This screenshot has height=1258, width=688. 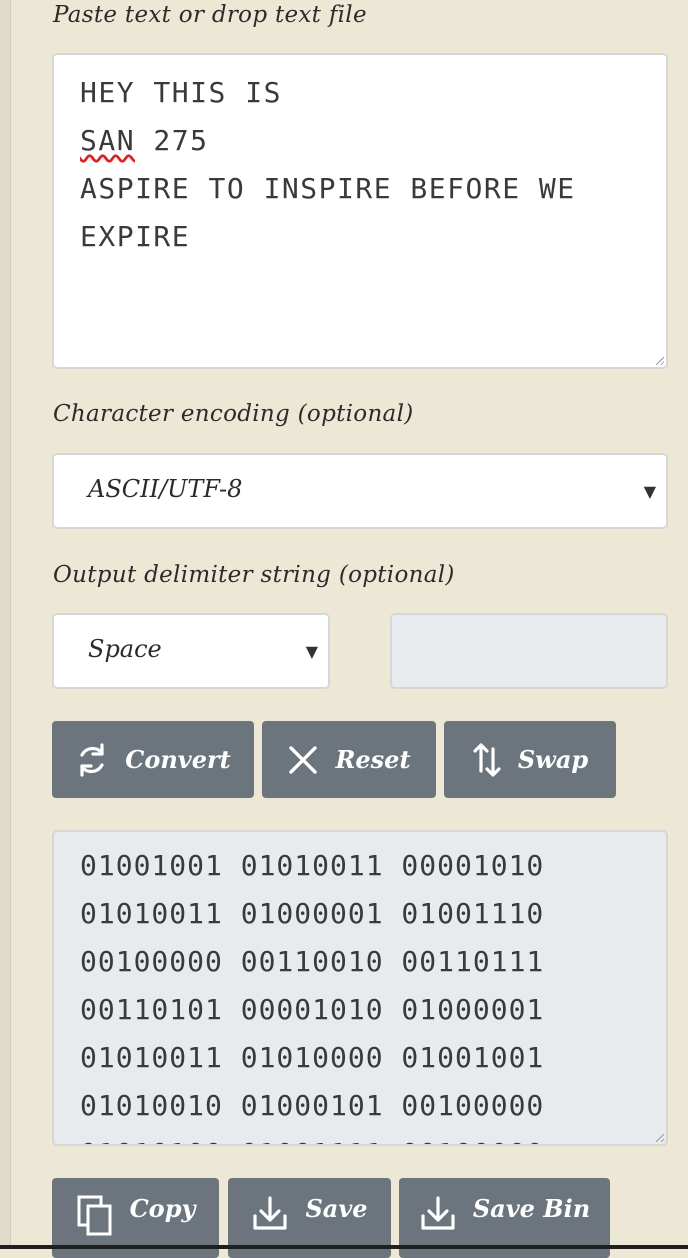 I want to click on delimiter-label: Output delimiter string (optional), so click(x=254, y=575).